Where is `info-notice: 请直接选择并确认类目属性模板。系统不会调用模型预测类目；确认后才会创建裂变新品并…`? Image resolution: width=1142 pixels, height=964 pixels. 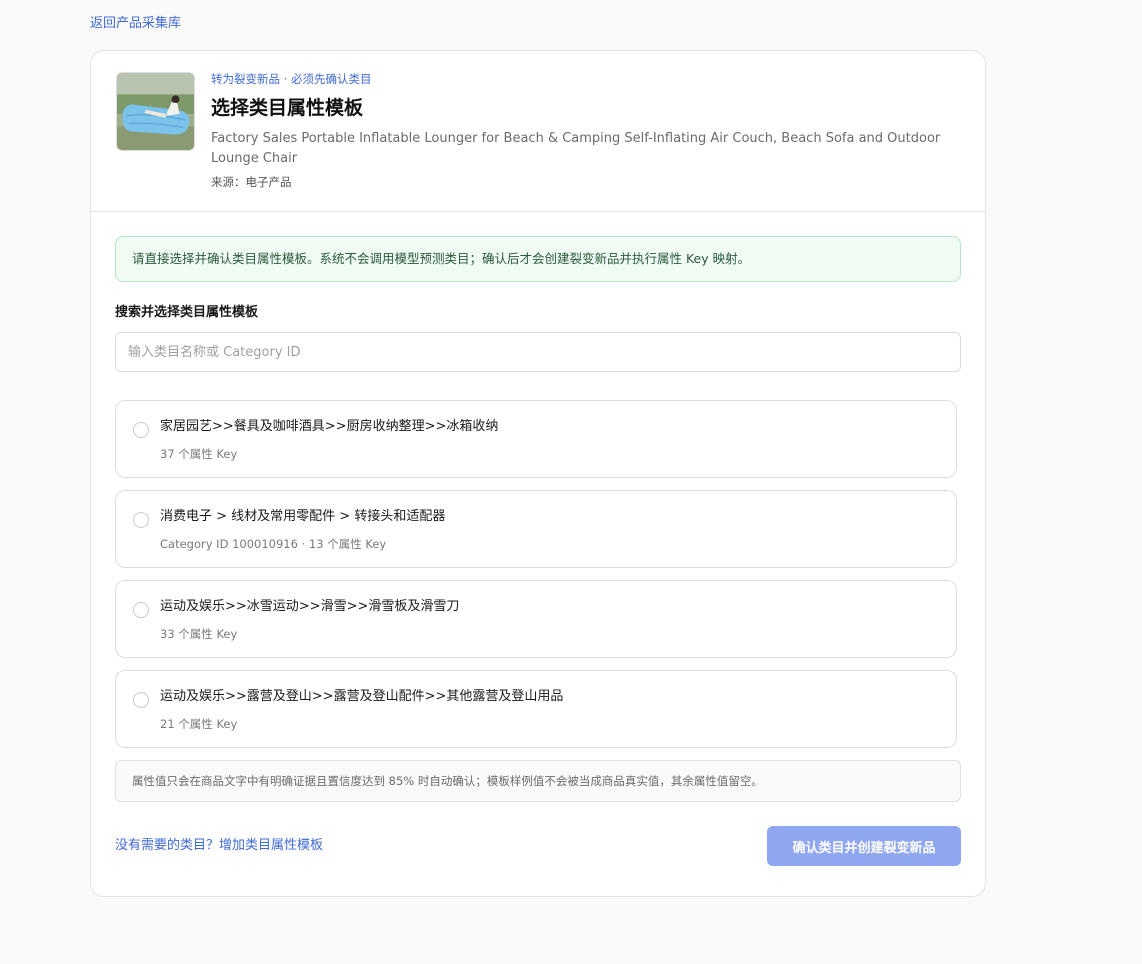 info-notice: 请直接选择并确认类目属性模板。系统不会调用模型预测类目；确认后才会创建裂变新品并… is located at coordinates (538, 259).